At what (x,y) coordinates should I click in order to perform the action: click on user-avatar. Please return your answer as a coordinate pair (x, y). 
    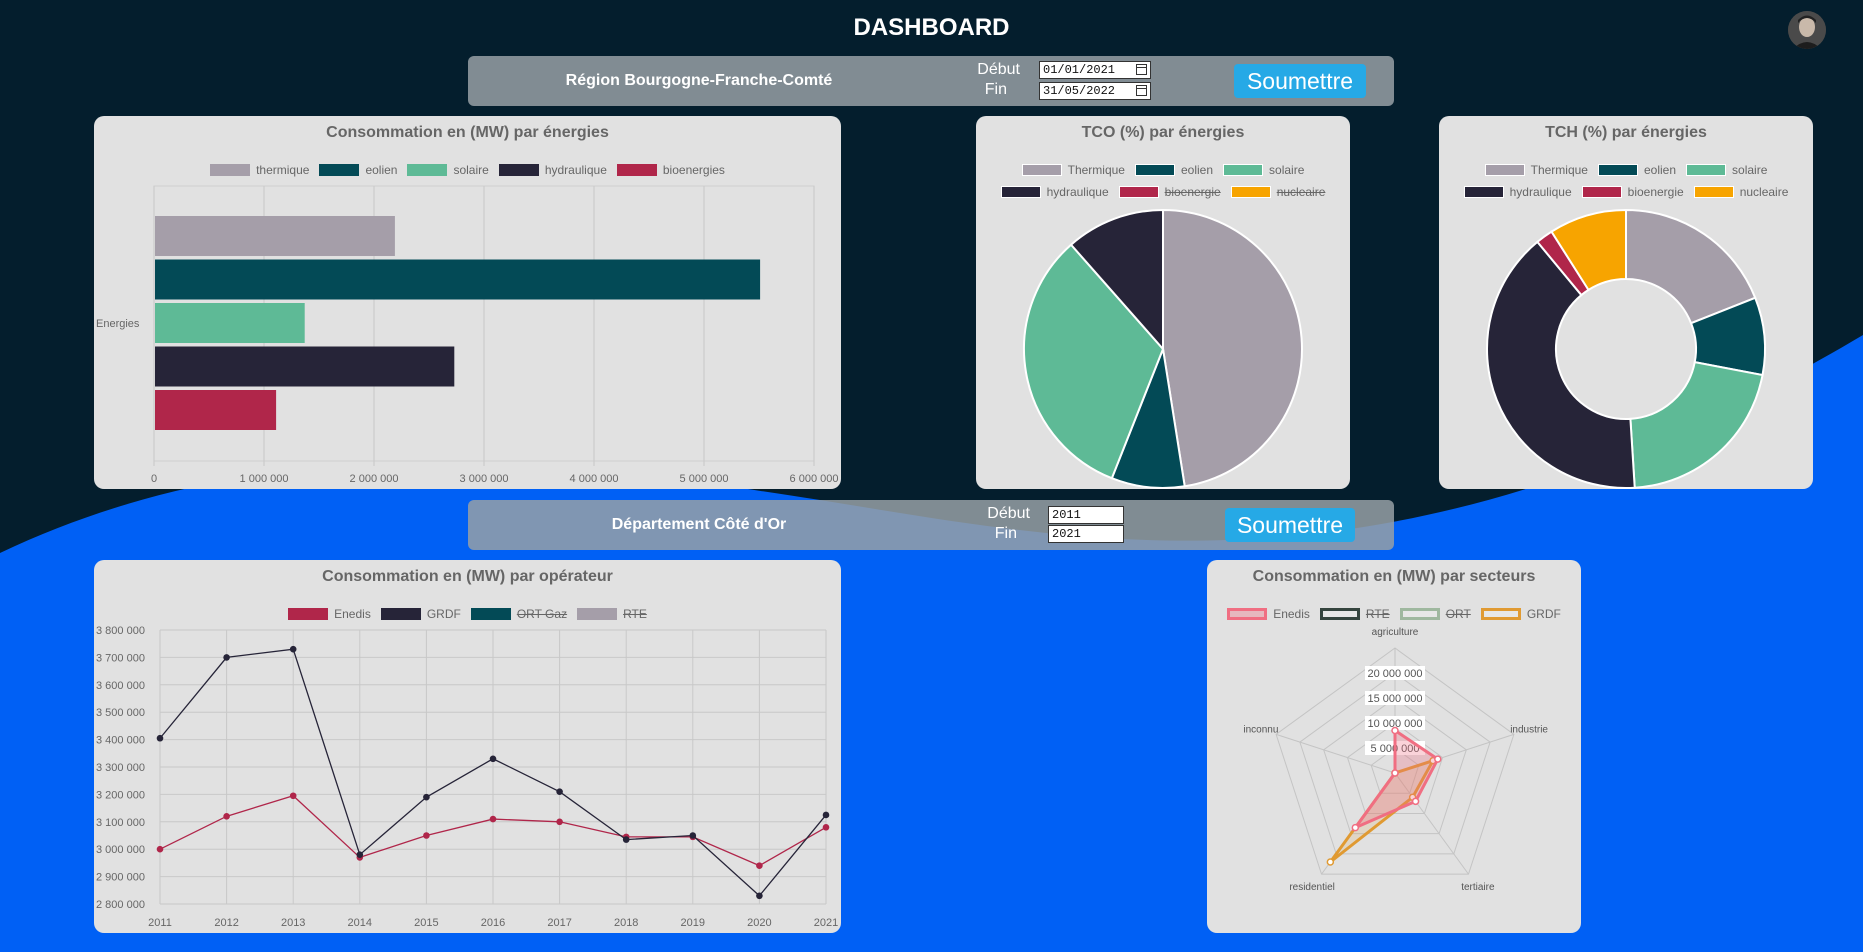
    Looking at the image, I should click on (1807, 30).